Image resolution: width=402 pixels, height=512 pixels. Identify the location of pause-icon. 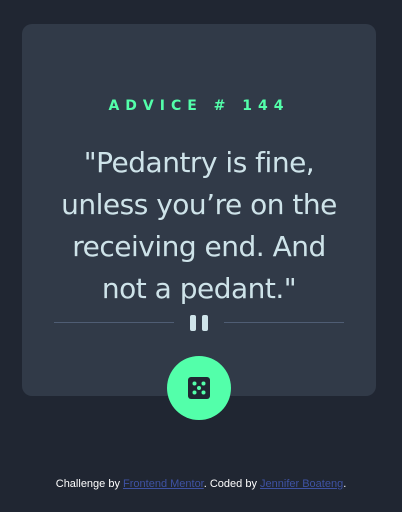
(199, 323).